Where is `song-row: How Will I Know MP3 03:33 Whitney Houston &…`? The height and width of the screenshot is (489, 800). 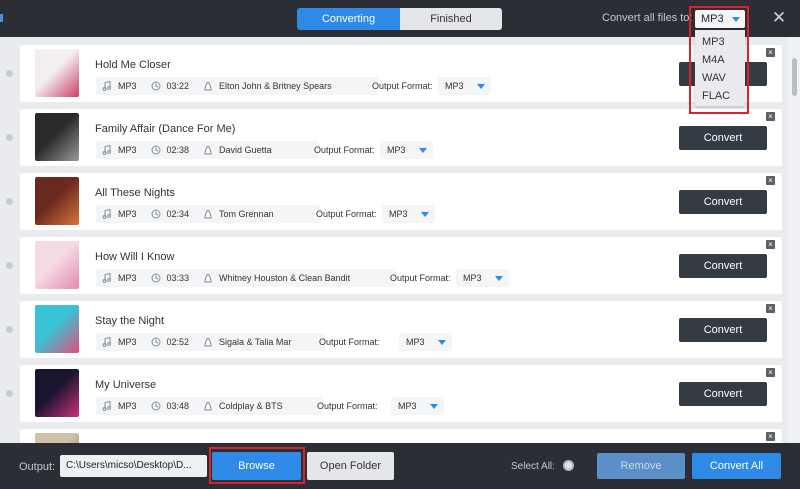
song-row: How Will I Know MP3 03:33 Whitney Houston &… is located at coordinates (394, 265).